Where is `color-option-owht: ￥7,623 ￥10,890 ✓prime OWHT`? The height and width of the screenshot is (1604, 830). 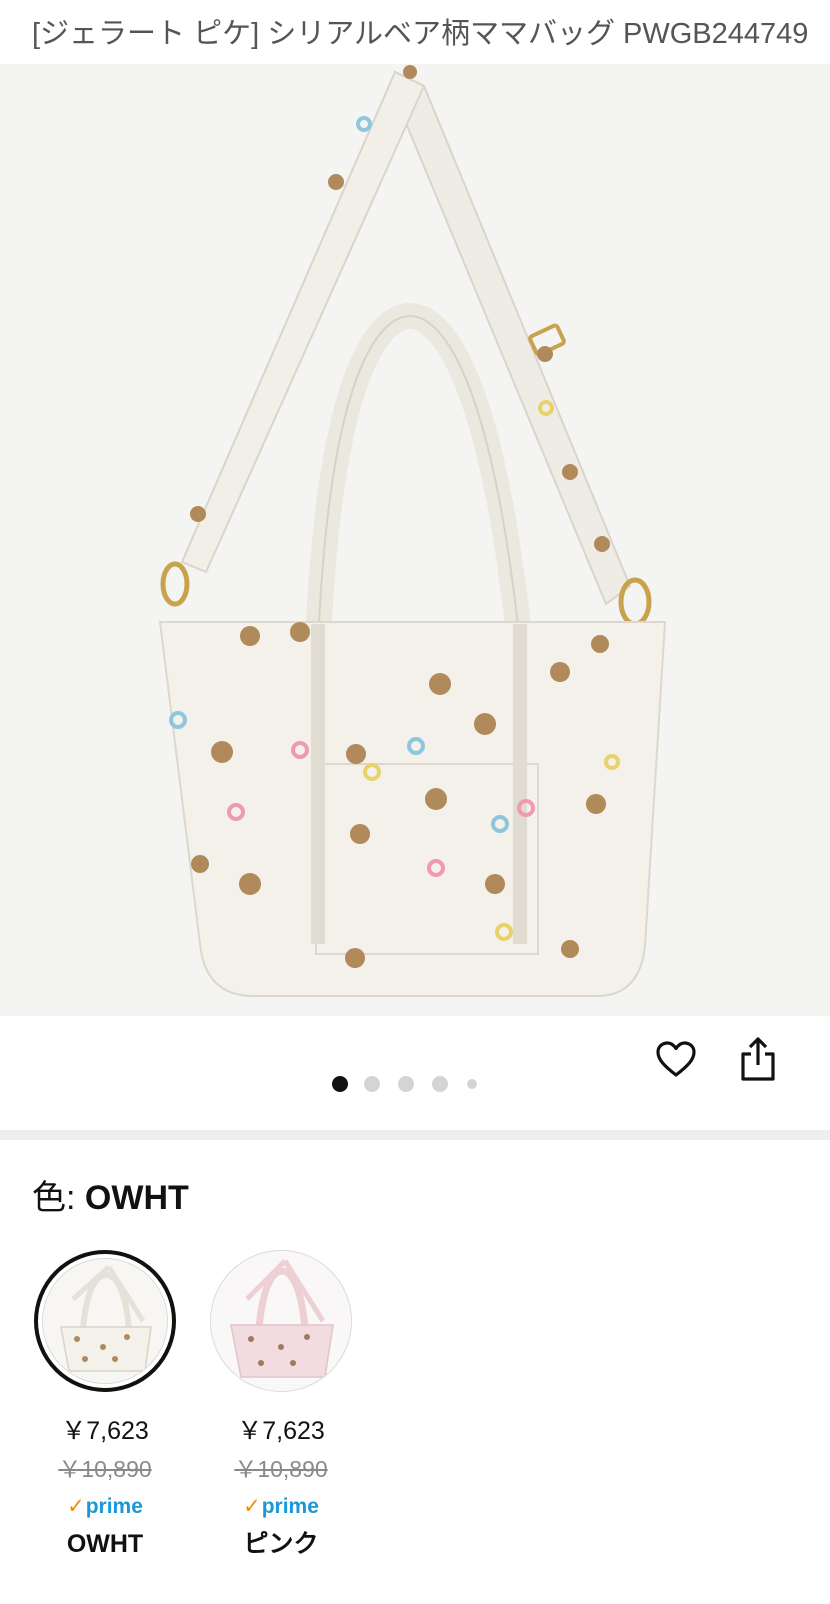
color-option-owht: ￥7,623 ￥10,890 ✓prime OWHT is located at coordinates (105, 1405).